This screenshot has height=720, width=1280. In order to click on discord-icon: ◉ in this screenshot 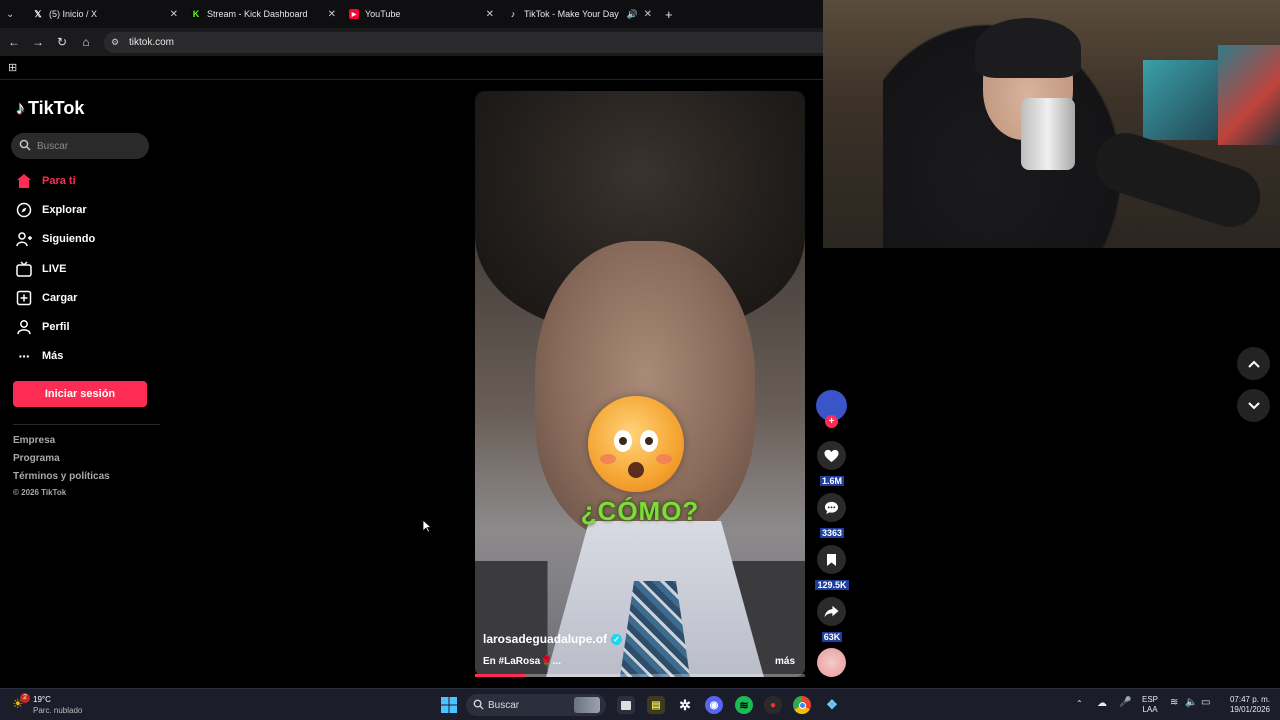, I will do `click(714, 705)`.